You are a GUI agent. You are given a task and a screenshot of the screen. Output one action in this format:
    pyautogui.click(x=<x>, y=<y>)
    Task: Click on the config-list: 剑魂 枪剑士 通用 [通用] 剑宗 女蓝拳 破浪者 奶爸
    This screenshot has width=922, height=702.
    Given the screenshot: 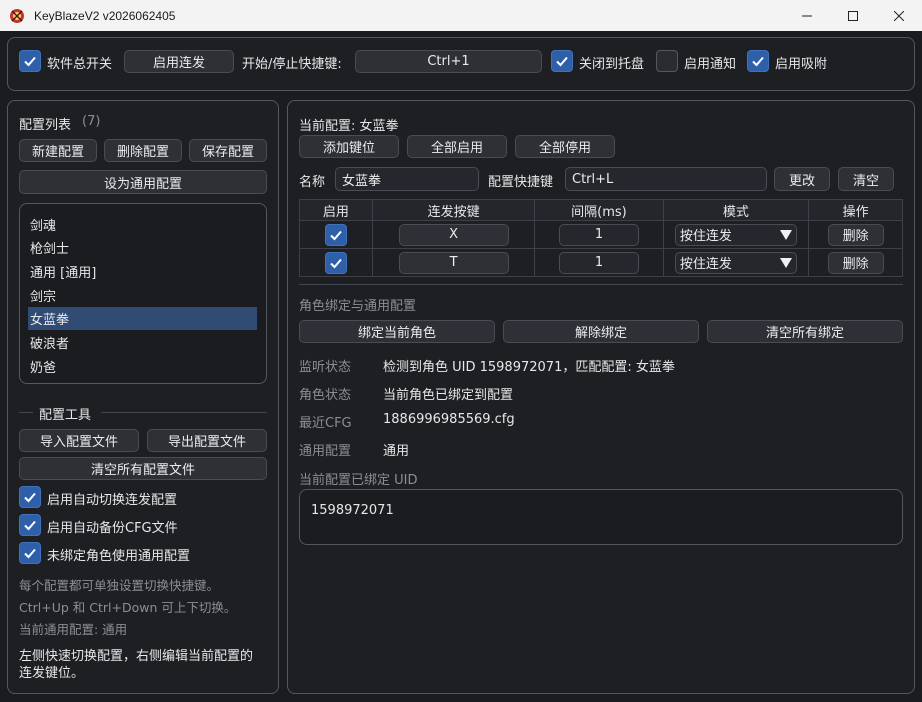 What is the action you would take?
    pyautogui.click(x=143, y=293)
    